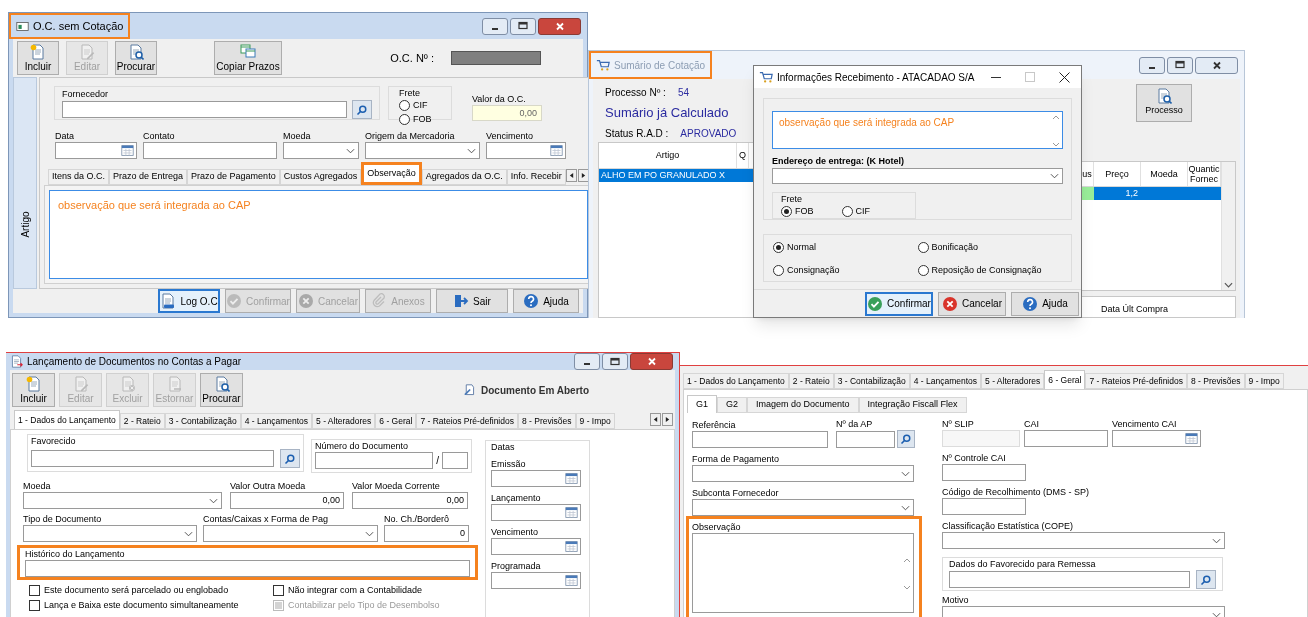  Describe the element at coordinates (536, 177) in the screenshot. I see `tab: Info. Recebir` at that location.